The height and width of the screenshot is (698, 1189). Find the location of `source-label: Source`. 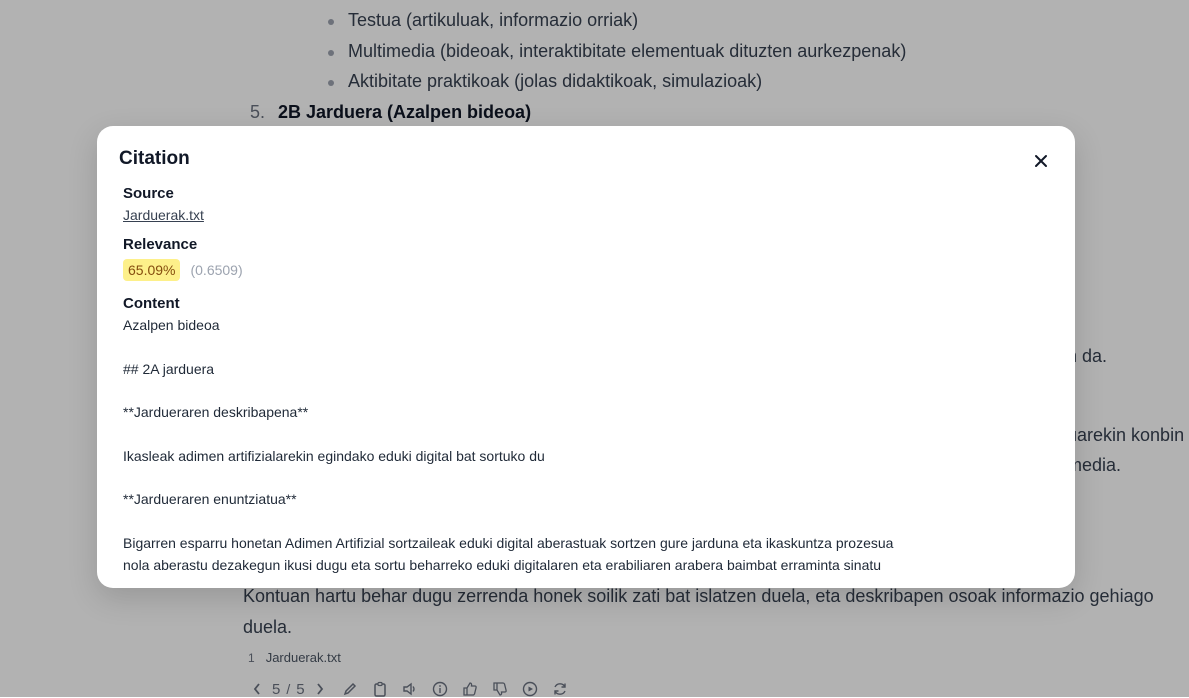

source-label: Source is located at coordinates (148, 193).